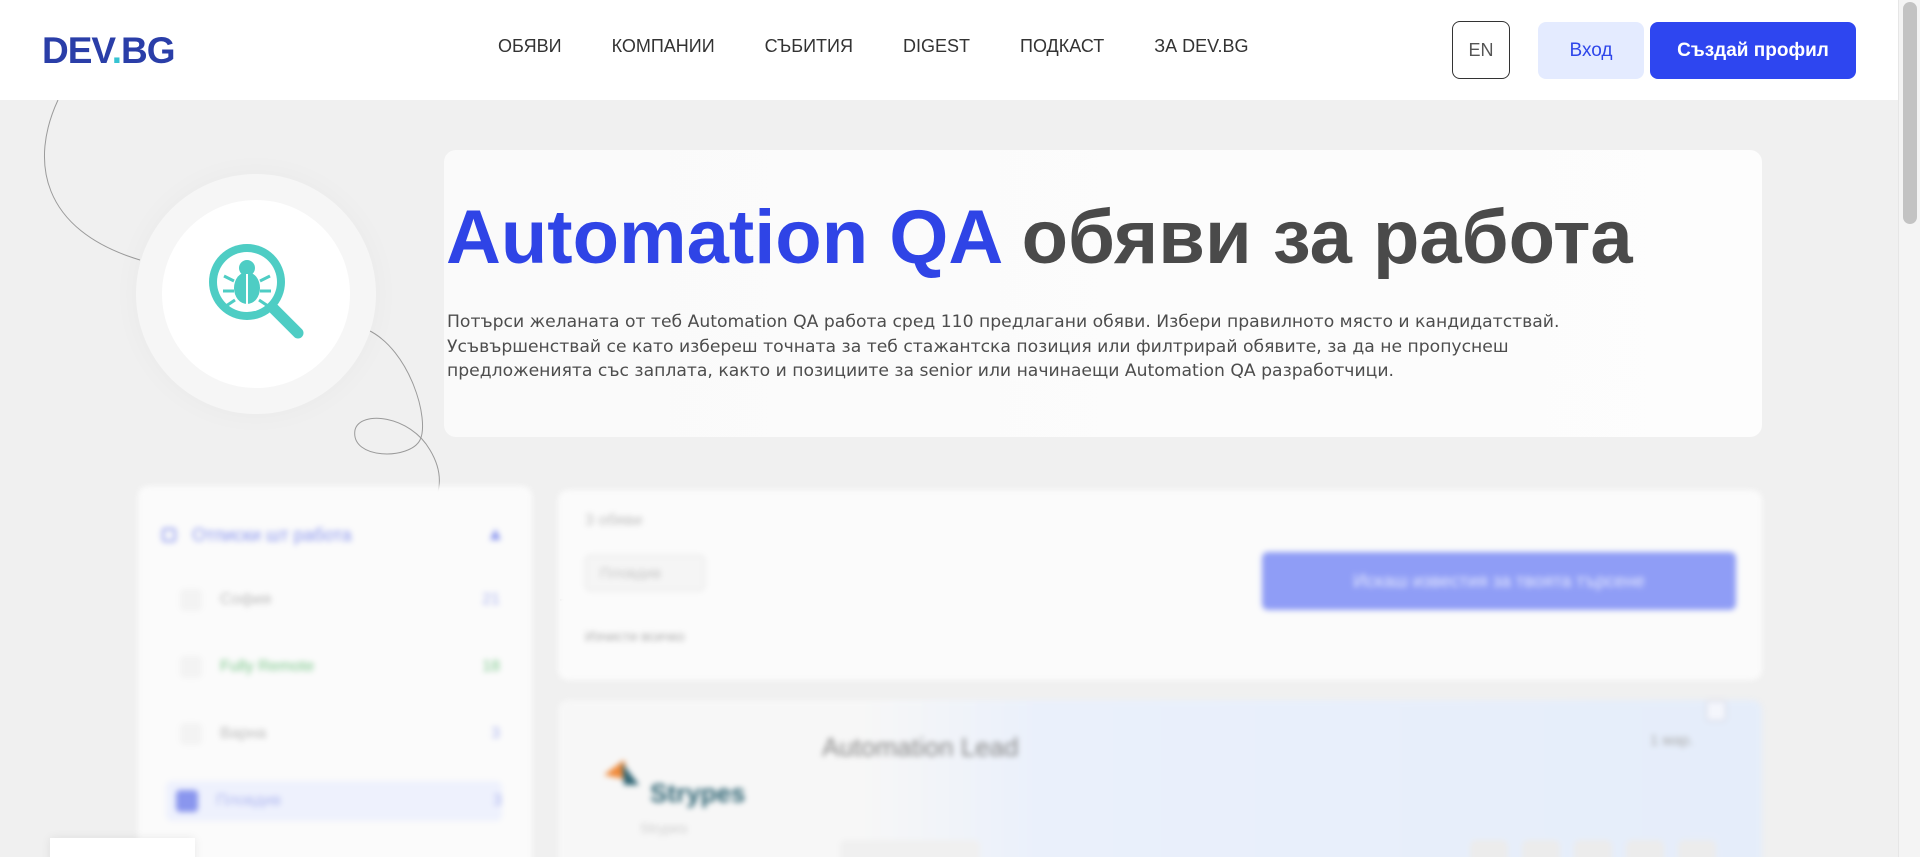  What do you see at coordinates (663, 46) in the screenshot?
I see `nav-companies: КОМПАНИИ` at bounding box center [663, 46].